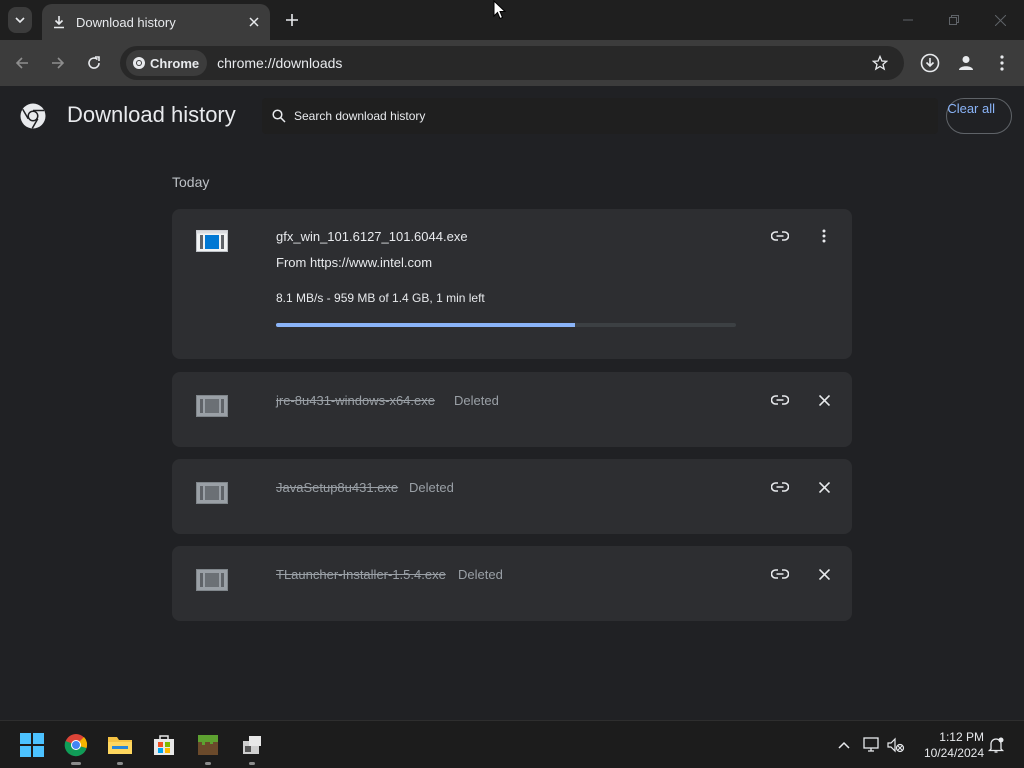  I want to click on volume-status, so click(896, 745).